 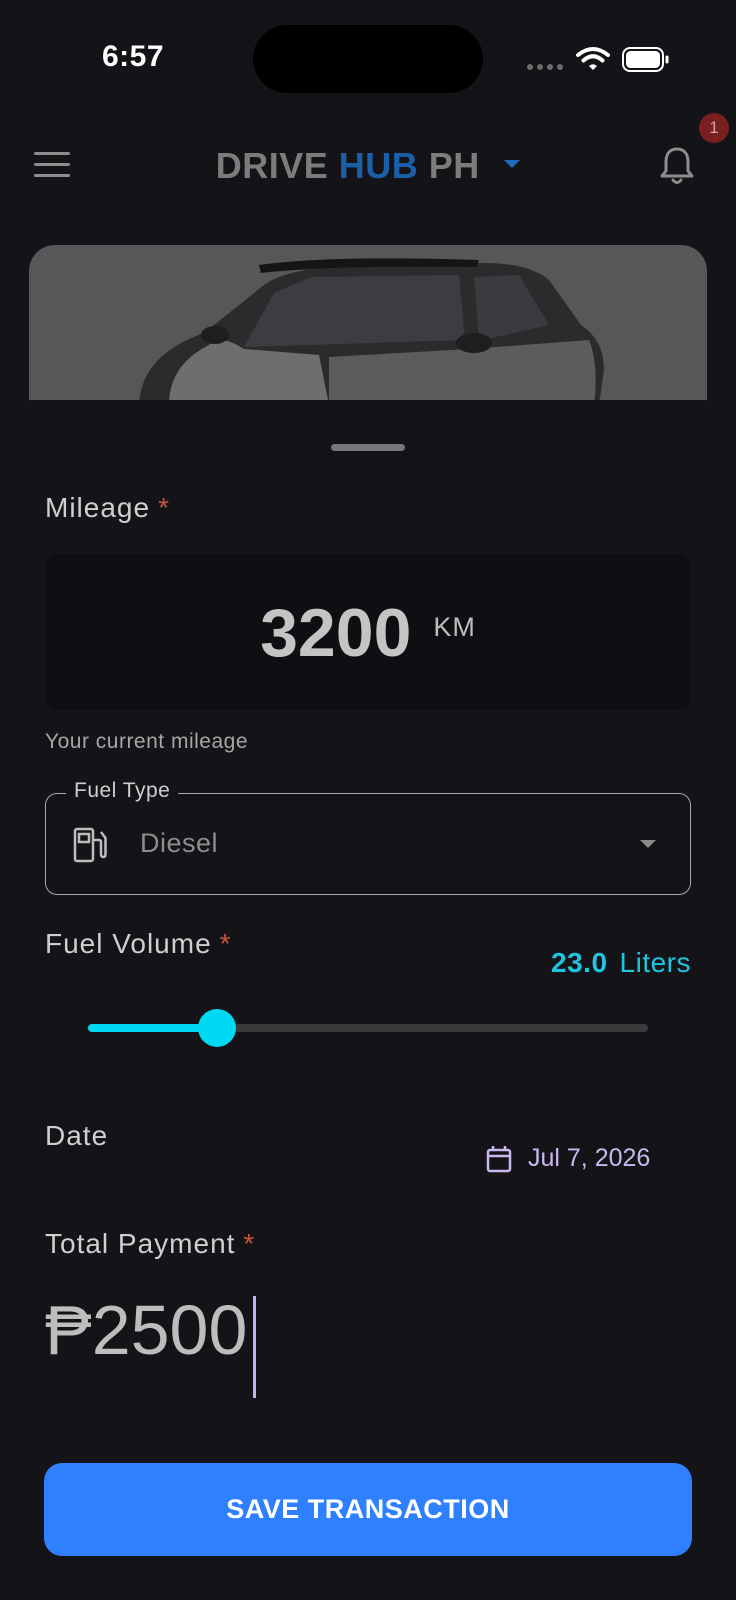 What do you see at coordinates (593, 58) in the screenshot?
I see `wifi-icon` at bounding box center [593, 58].